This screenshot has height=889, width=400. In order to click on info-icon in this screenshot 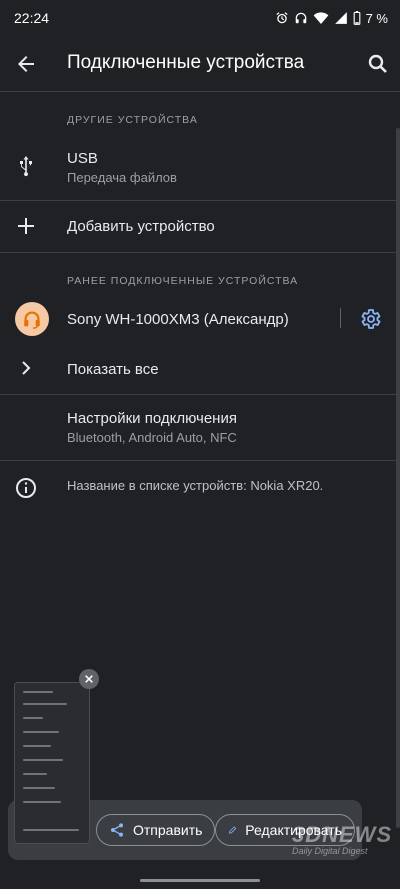, I will do `click(26, 488)`.